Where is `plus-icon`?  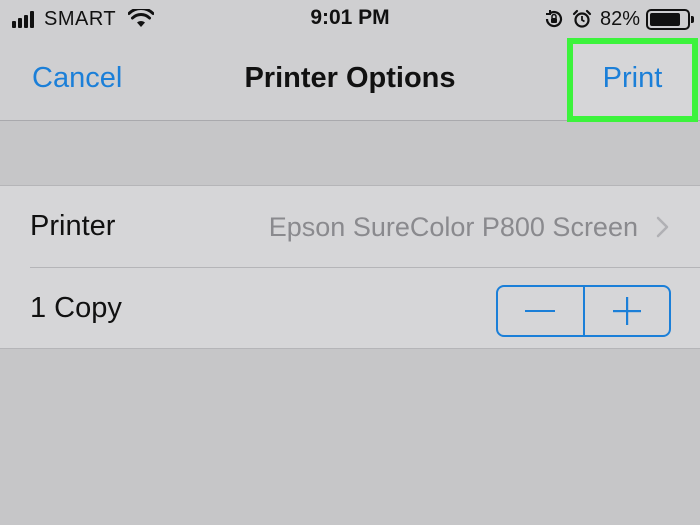
plus-icon is located at coordinates (626, 311).